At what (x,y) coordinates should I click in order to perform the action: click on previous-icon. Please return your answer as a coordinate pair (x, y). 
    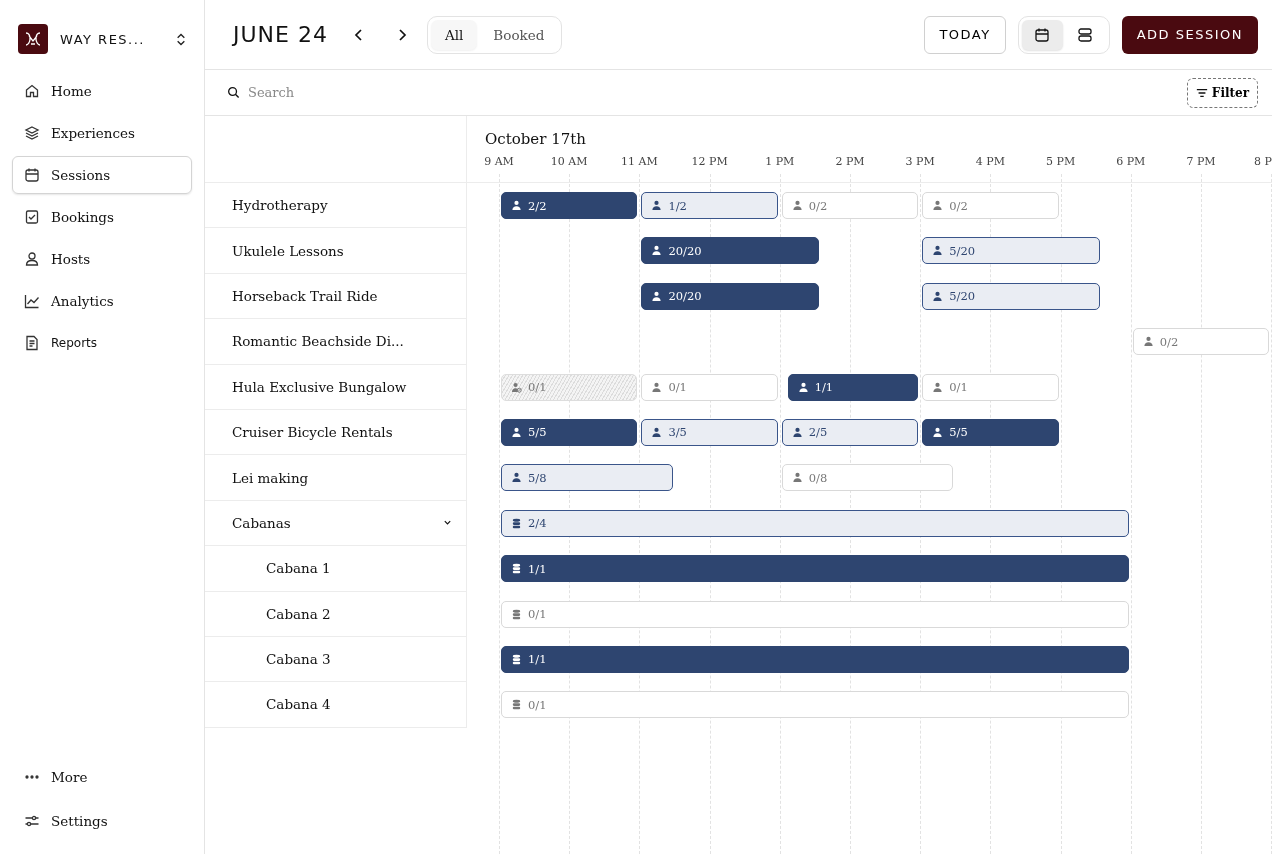
    Looking at the image, I should click on (358, 34).